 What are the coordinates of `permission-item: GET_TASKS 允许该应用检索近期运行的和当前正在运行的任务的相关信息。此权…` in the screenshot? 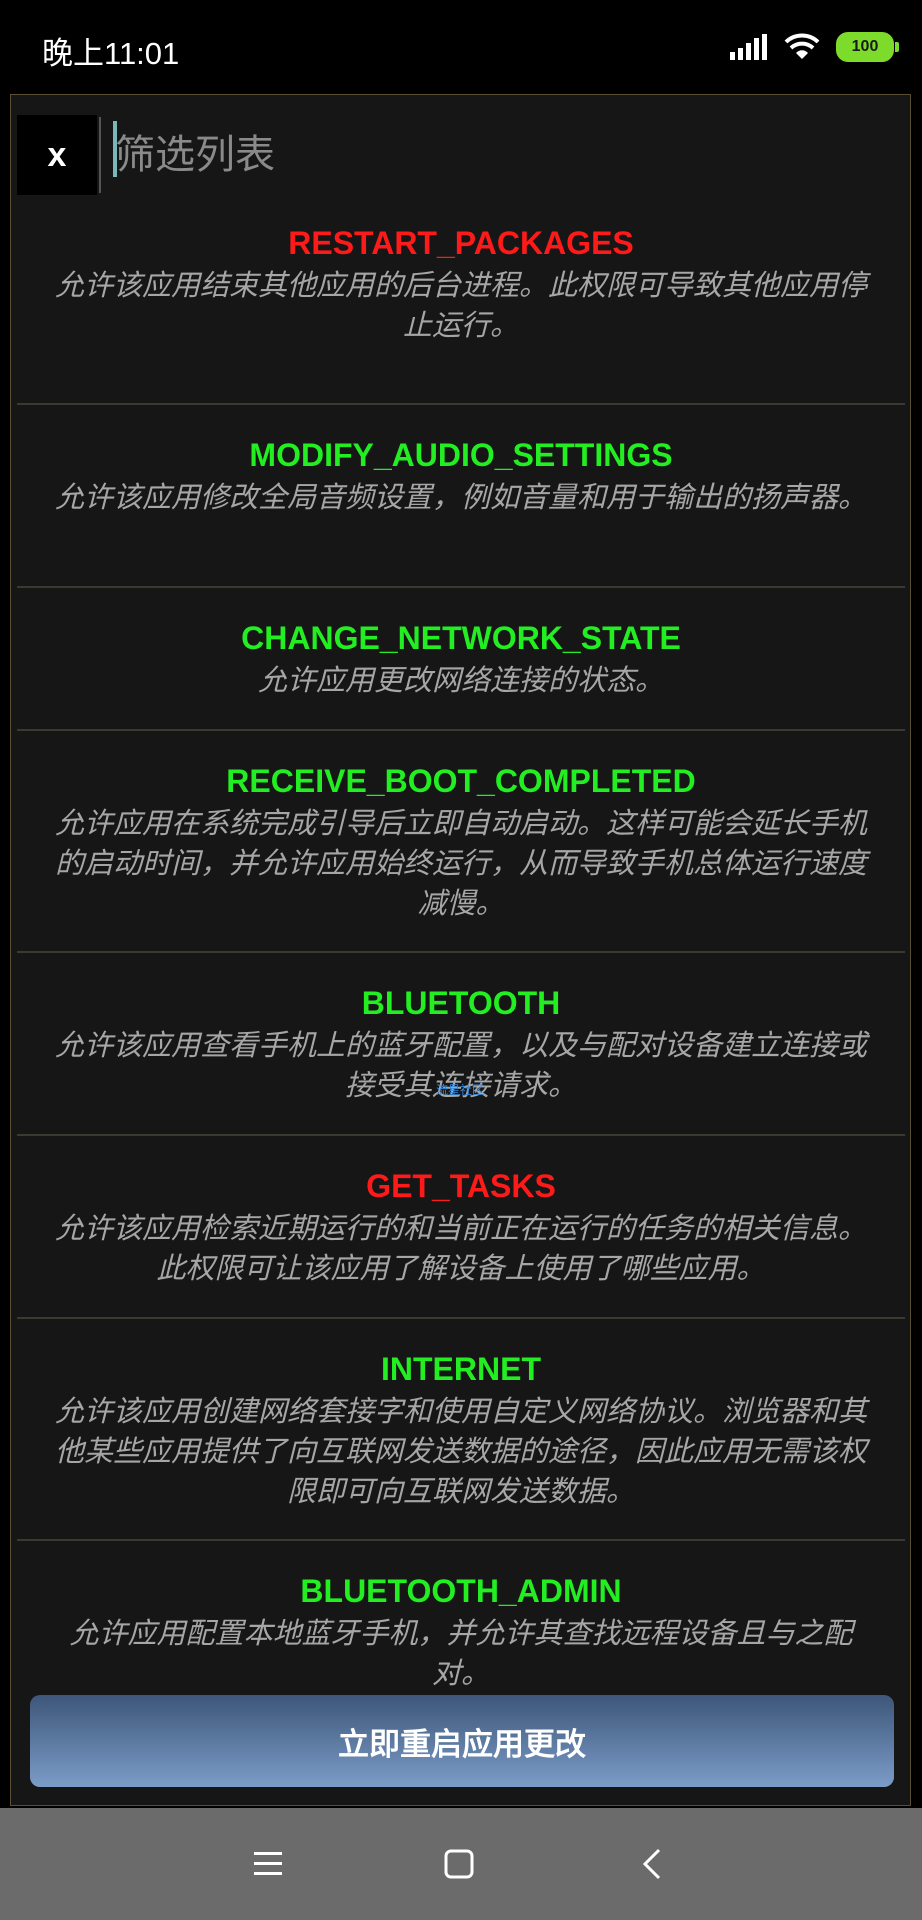 It's located at (461, 1227).